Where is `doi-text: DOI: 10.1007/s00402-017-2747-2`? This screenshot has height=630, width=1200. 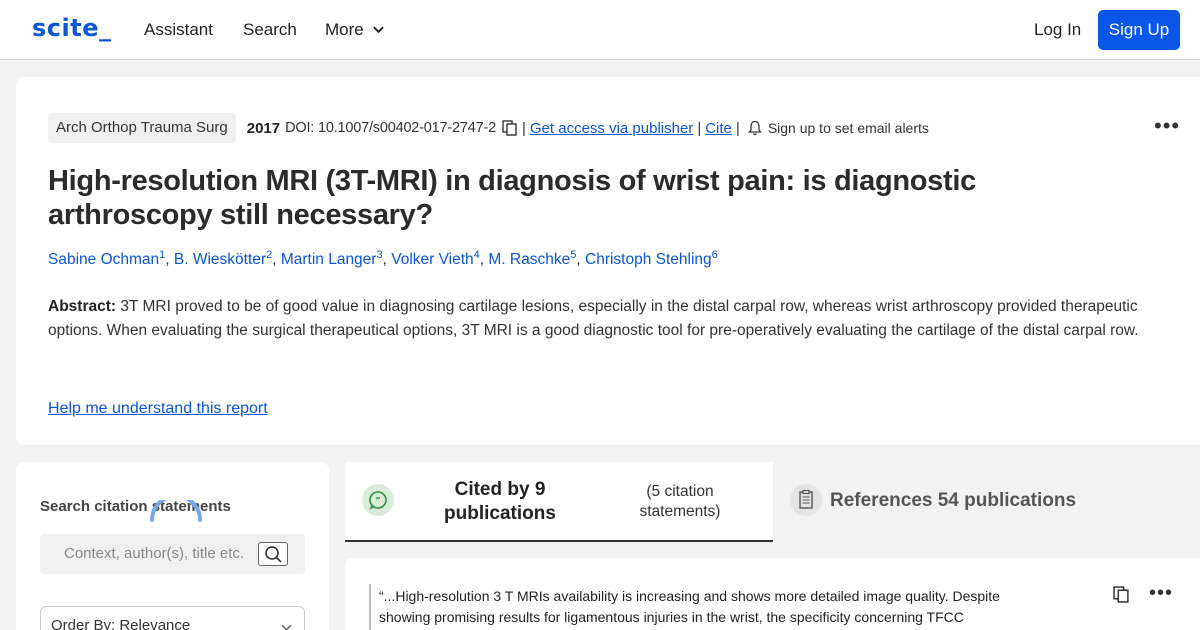 doi-text: DOI: 10.1007/s00402-017-2747-2 is located at coordinates (390, 128).